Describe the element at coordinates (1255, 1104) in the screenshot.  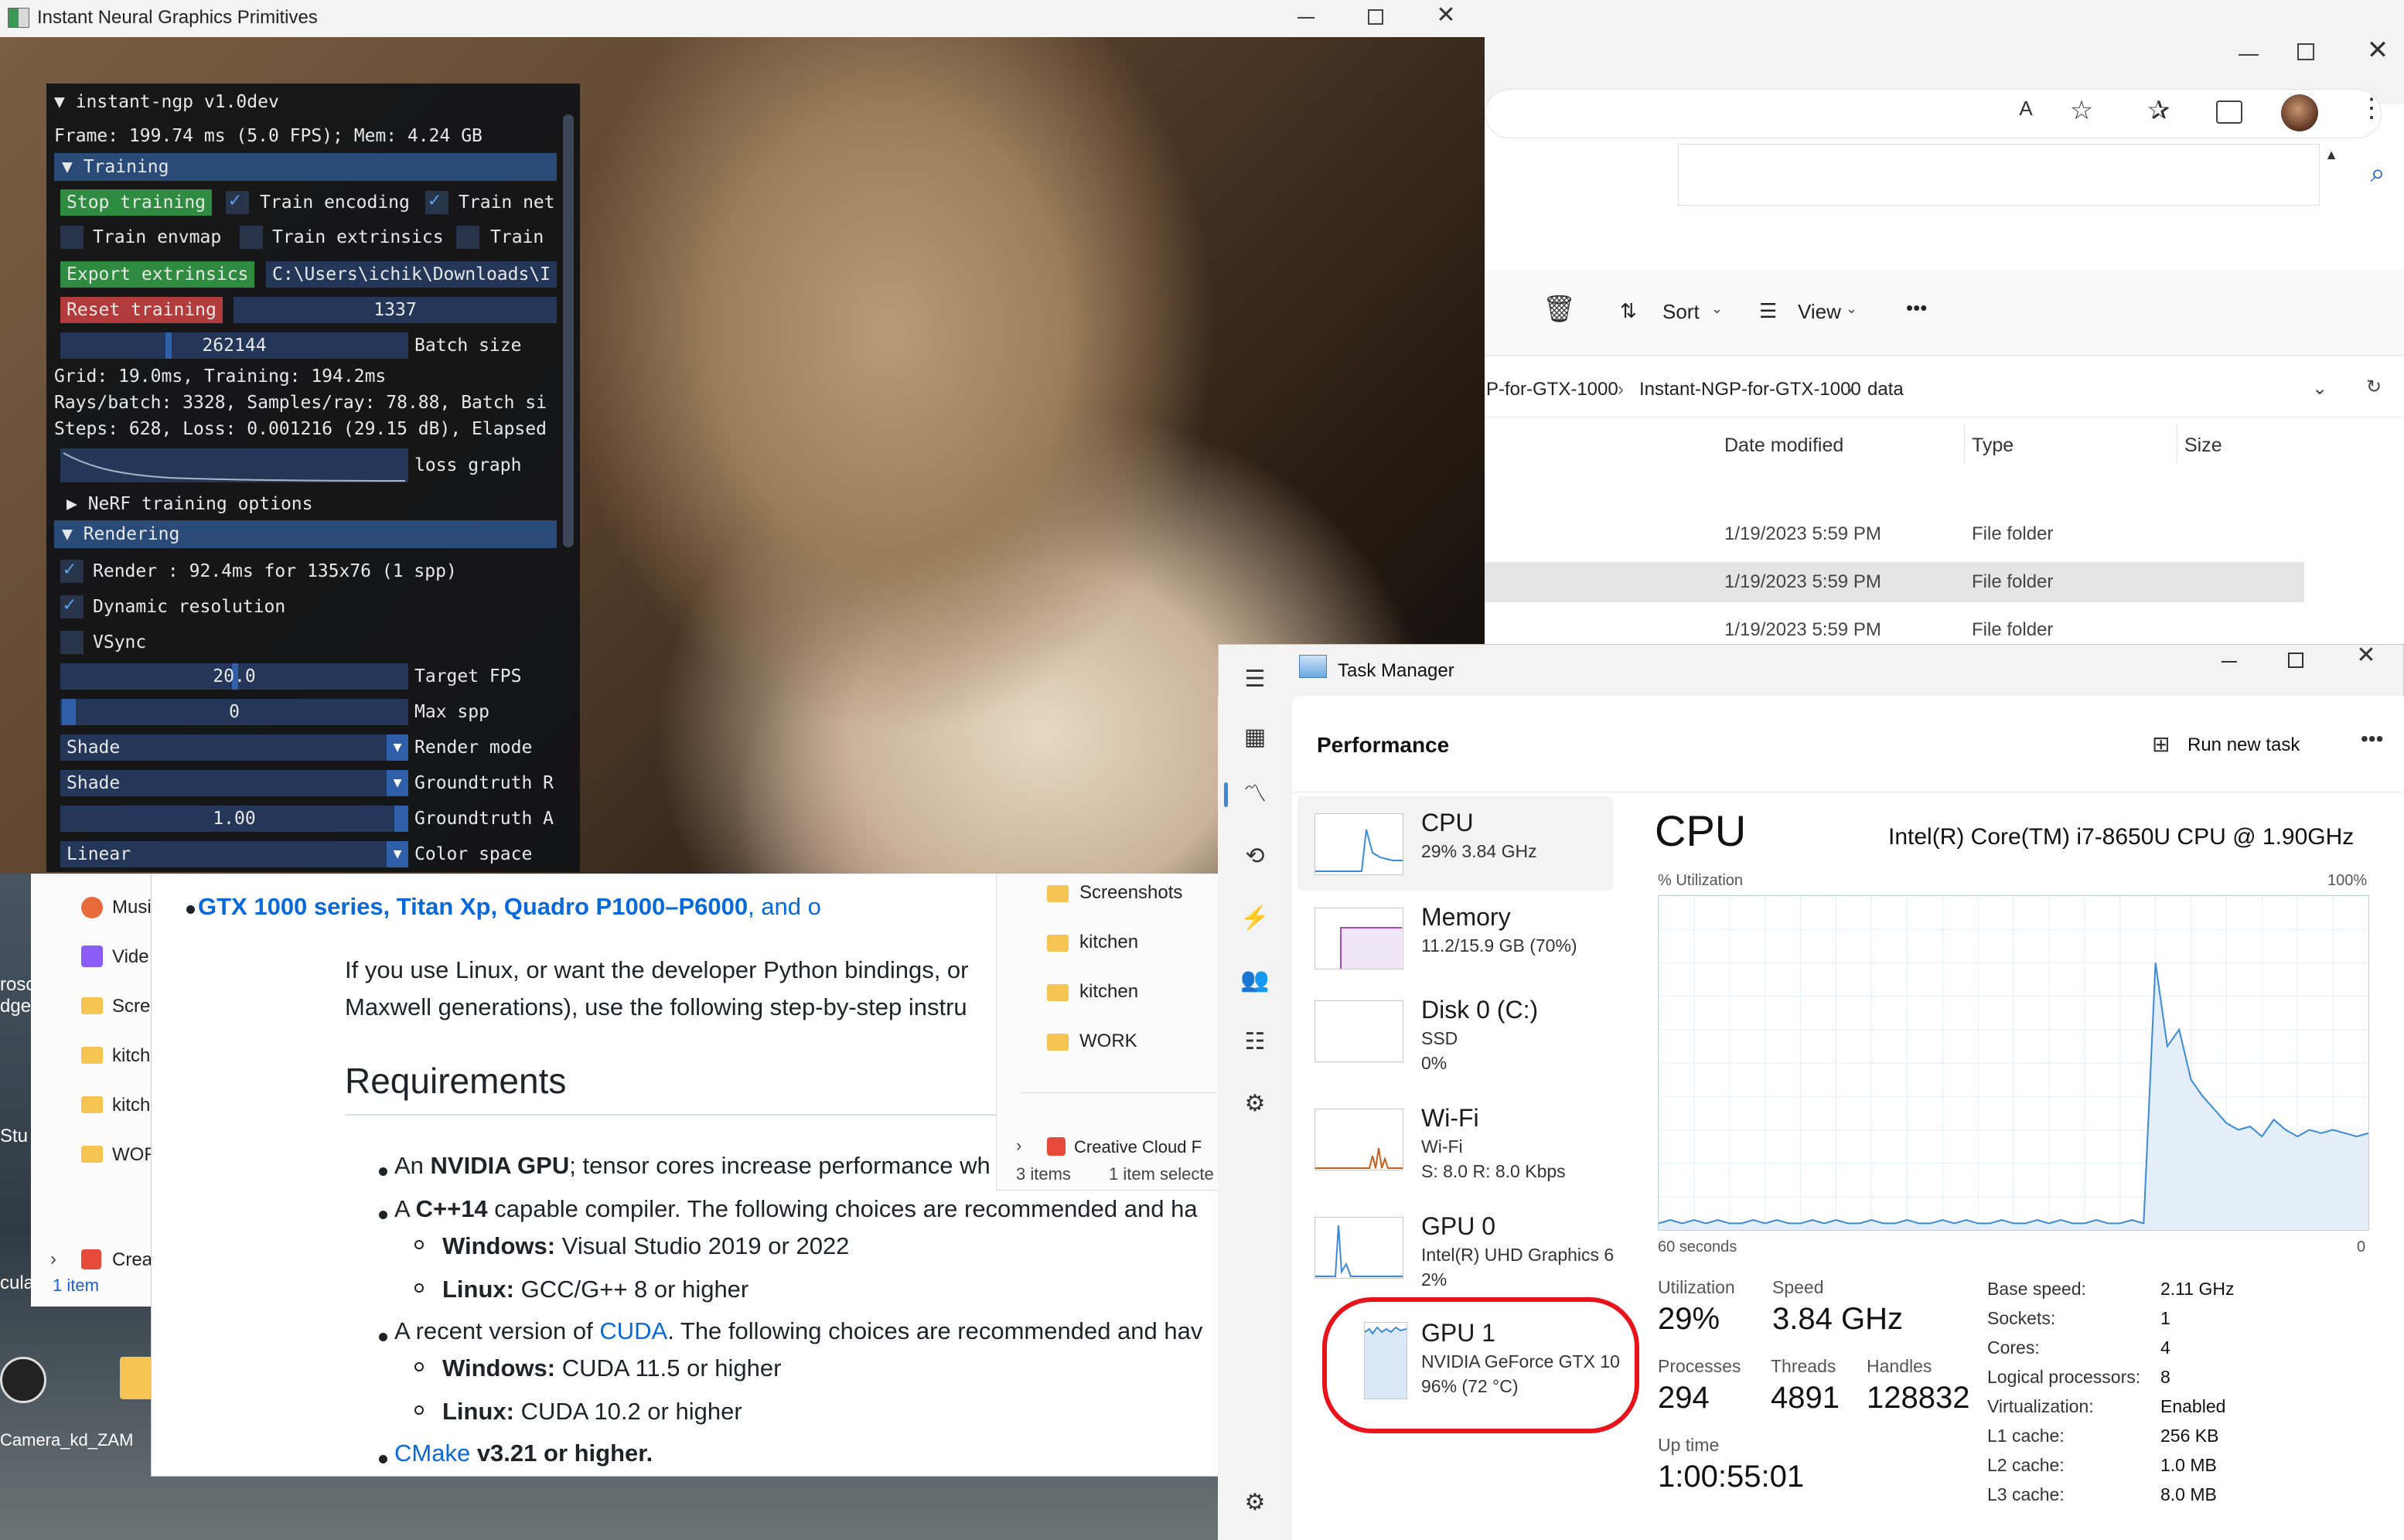
I see `services-icon: ⚙` at that location.